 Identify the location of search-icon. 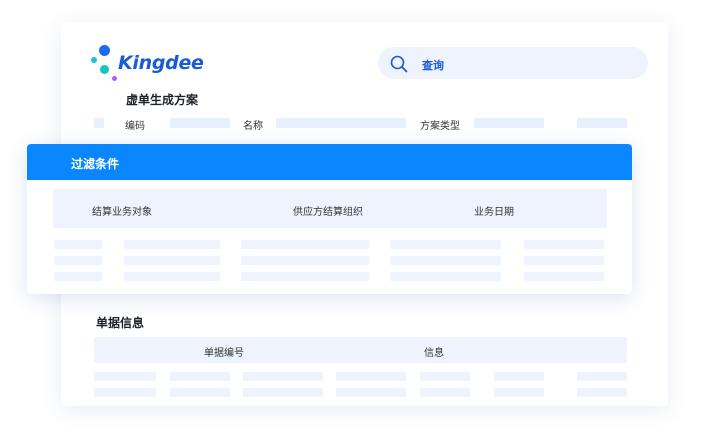
(399, 64).